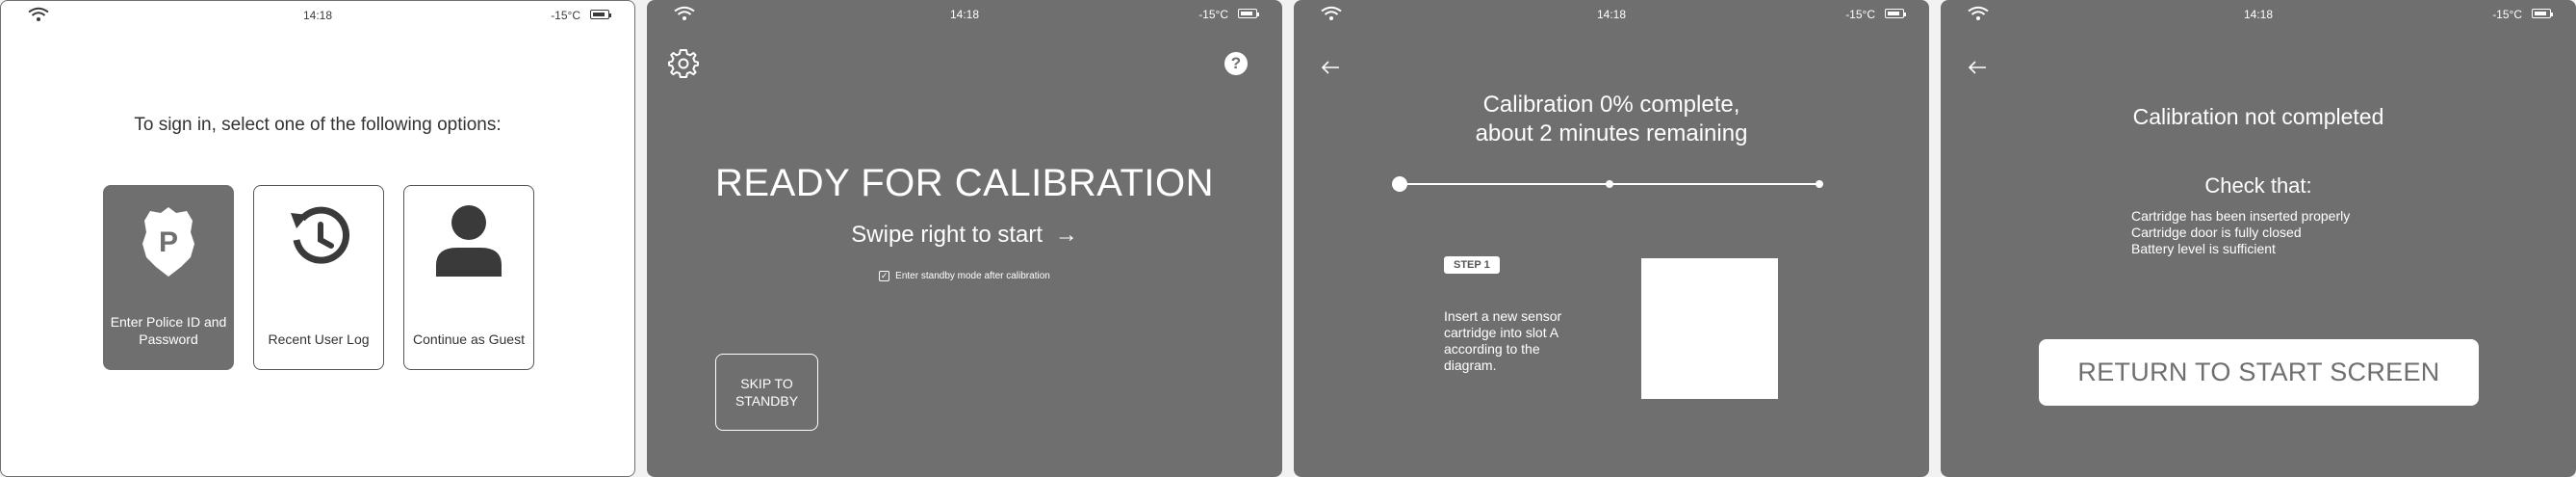  I want to click on swipe-label: Swipe right to start, so click(947, 235).